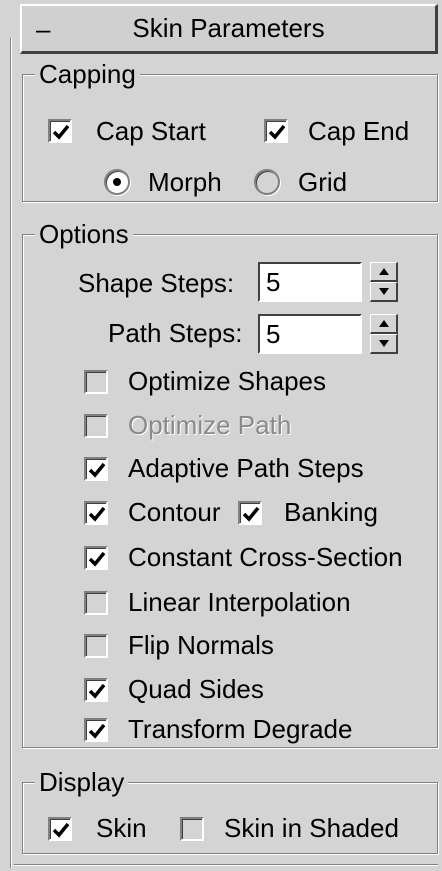 This screenshot has height=871, width=442. Describe the element at coordinates (192, 829) in the screenshot. I see `skin-in-shaded-checkbox` at that location.